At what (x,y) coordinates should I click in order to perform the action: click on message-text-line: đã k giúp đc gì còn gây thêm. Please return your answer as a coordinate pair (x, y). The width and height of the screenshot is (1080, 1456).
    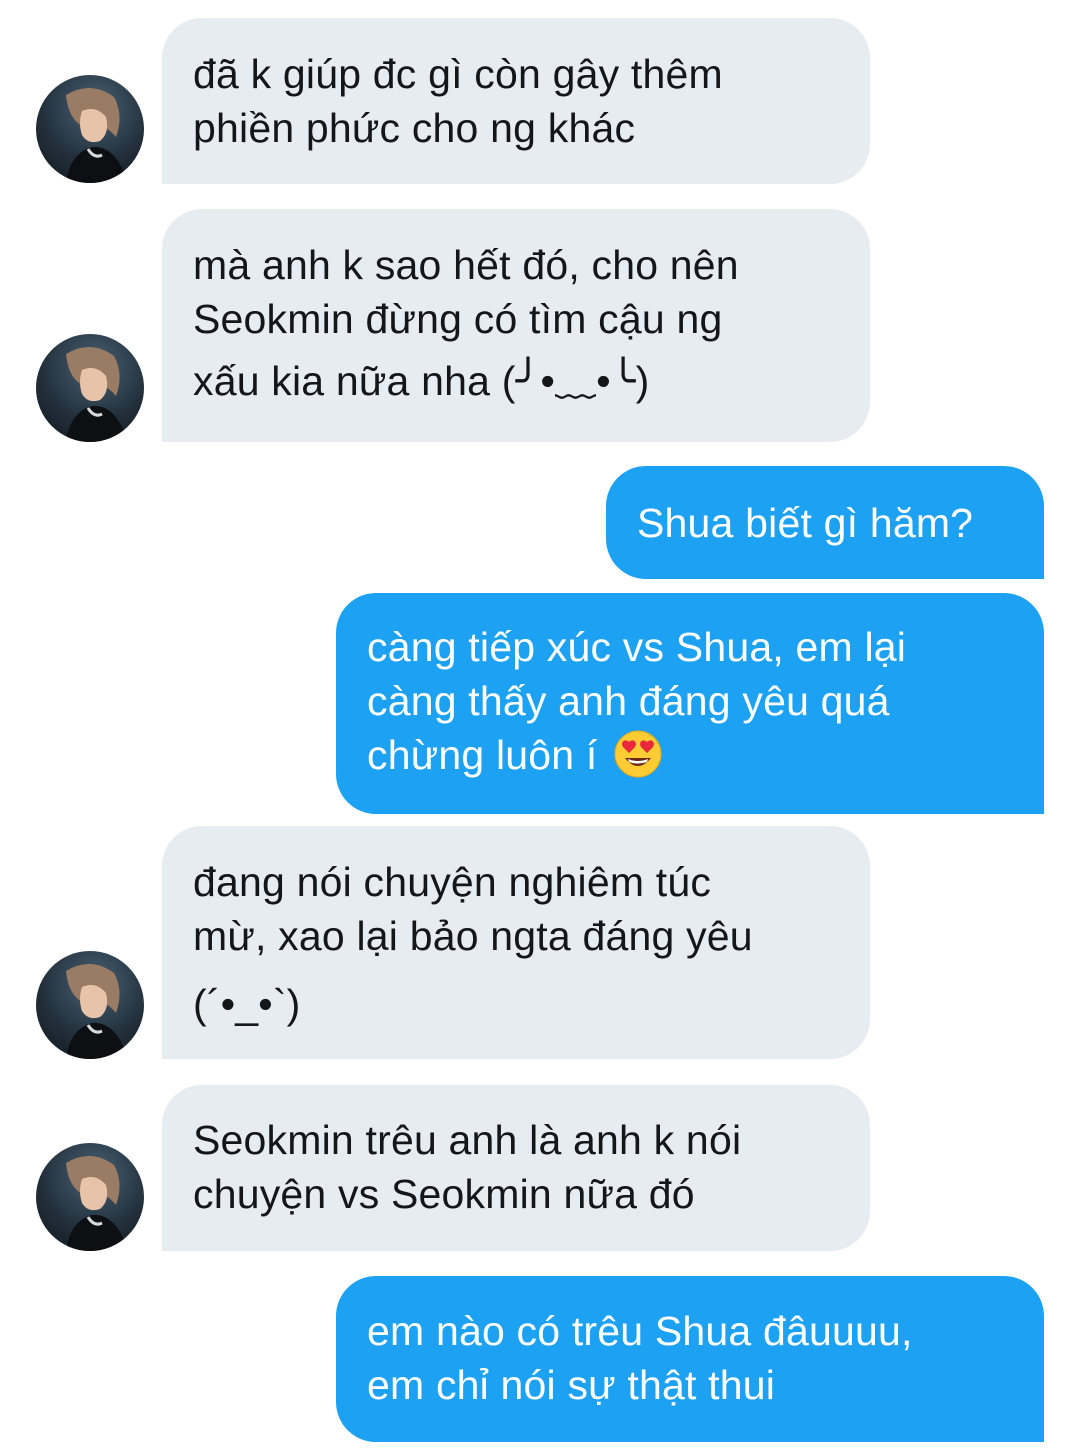
    Looking at the image, I should click on (458, 74).